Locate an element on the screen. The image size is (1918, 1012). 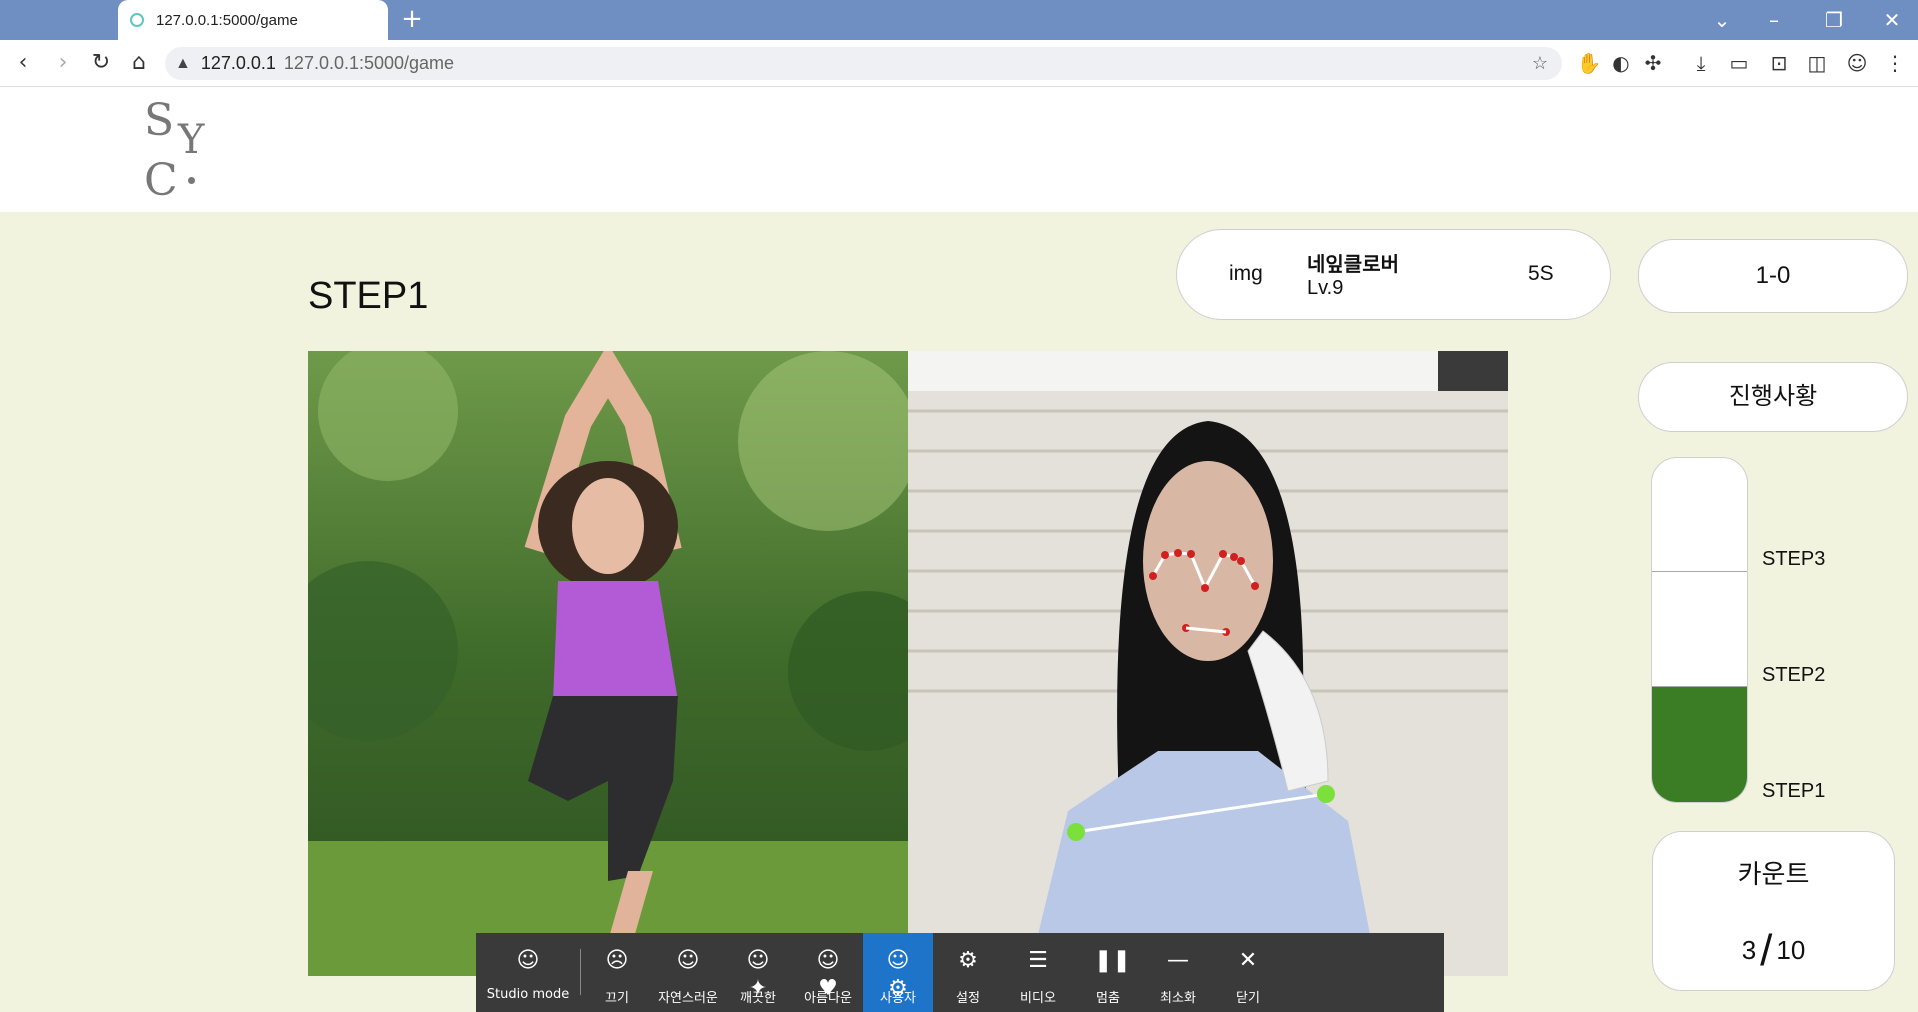
count-fraction: 3/10 is located at coordinates (1773, 950).